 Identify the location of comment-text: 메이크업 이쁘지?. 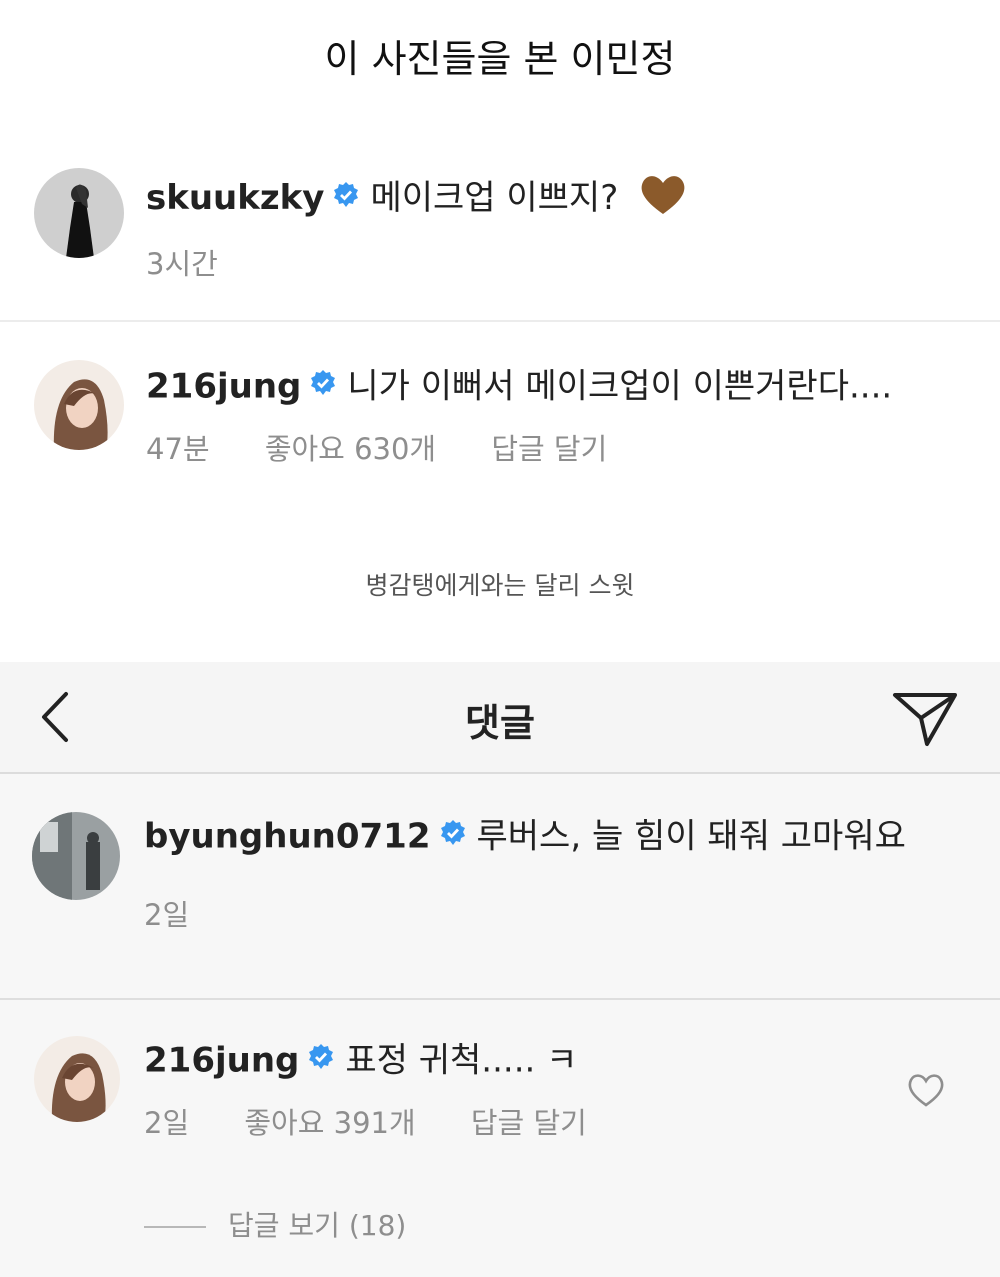
(494, 198).